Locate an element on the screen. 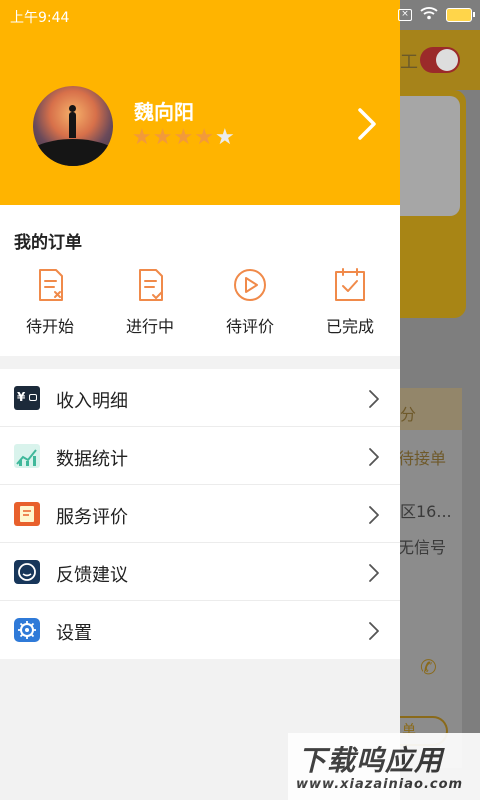 The width and height of the screenshot is (480, 800). background-score-text: 分 is located at coordinates (408, 414).